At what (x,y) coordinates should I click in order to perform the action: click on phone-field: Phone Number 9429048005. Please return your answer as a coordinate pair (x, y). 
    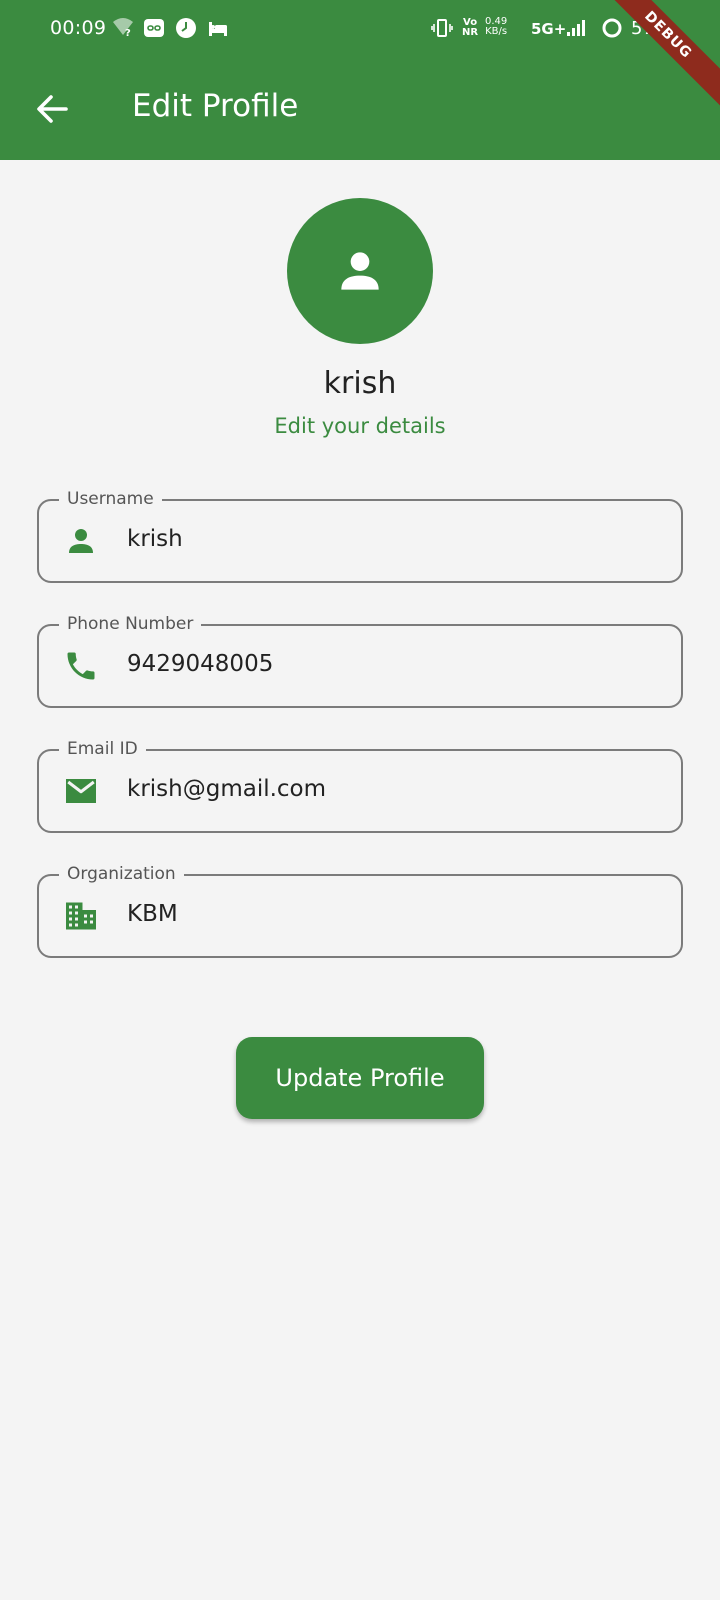
    Looking at the image, I should click on (360, 660).